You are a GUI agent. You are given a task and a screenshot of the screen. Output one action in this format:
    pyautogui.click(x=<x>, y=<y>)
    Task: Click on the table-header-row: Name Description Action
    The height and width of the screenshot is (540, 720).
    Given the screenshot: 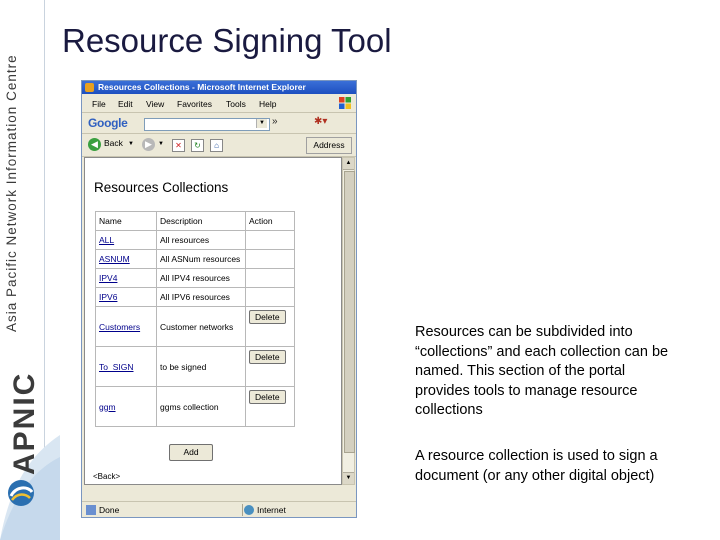 What is the action you would take?
    pyautogui.click(x=195, y=221)
    